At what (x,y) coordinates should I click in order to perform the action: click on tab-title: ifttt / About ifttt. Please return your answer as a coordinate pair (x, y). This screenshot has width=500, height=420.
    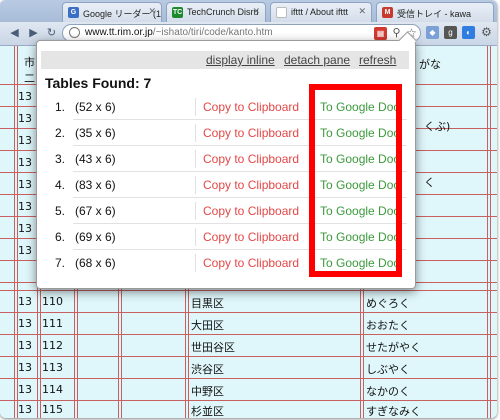
    Looking at the image, I should click on (320, 12).